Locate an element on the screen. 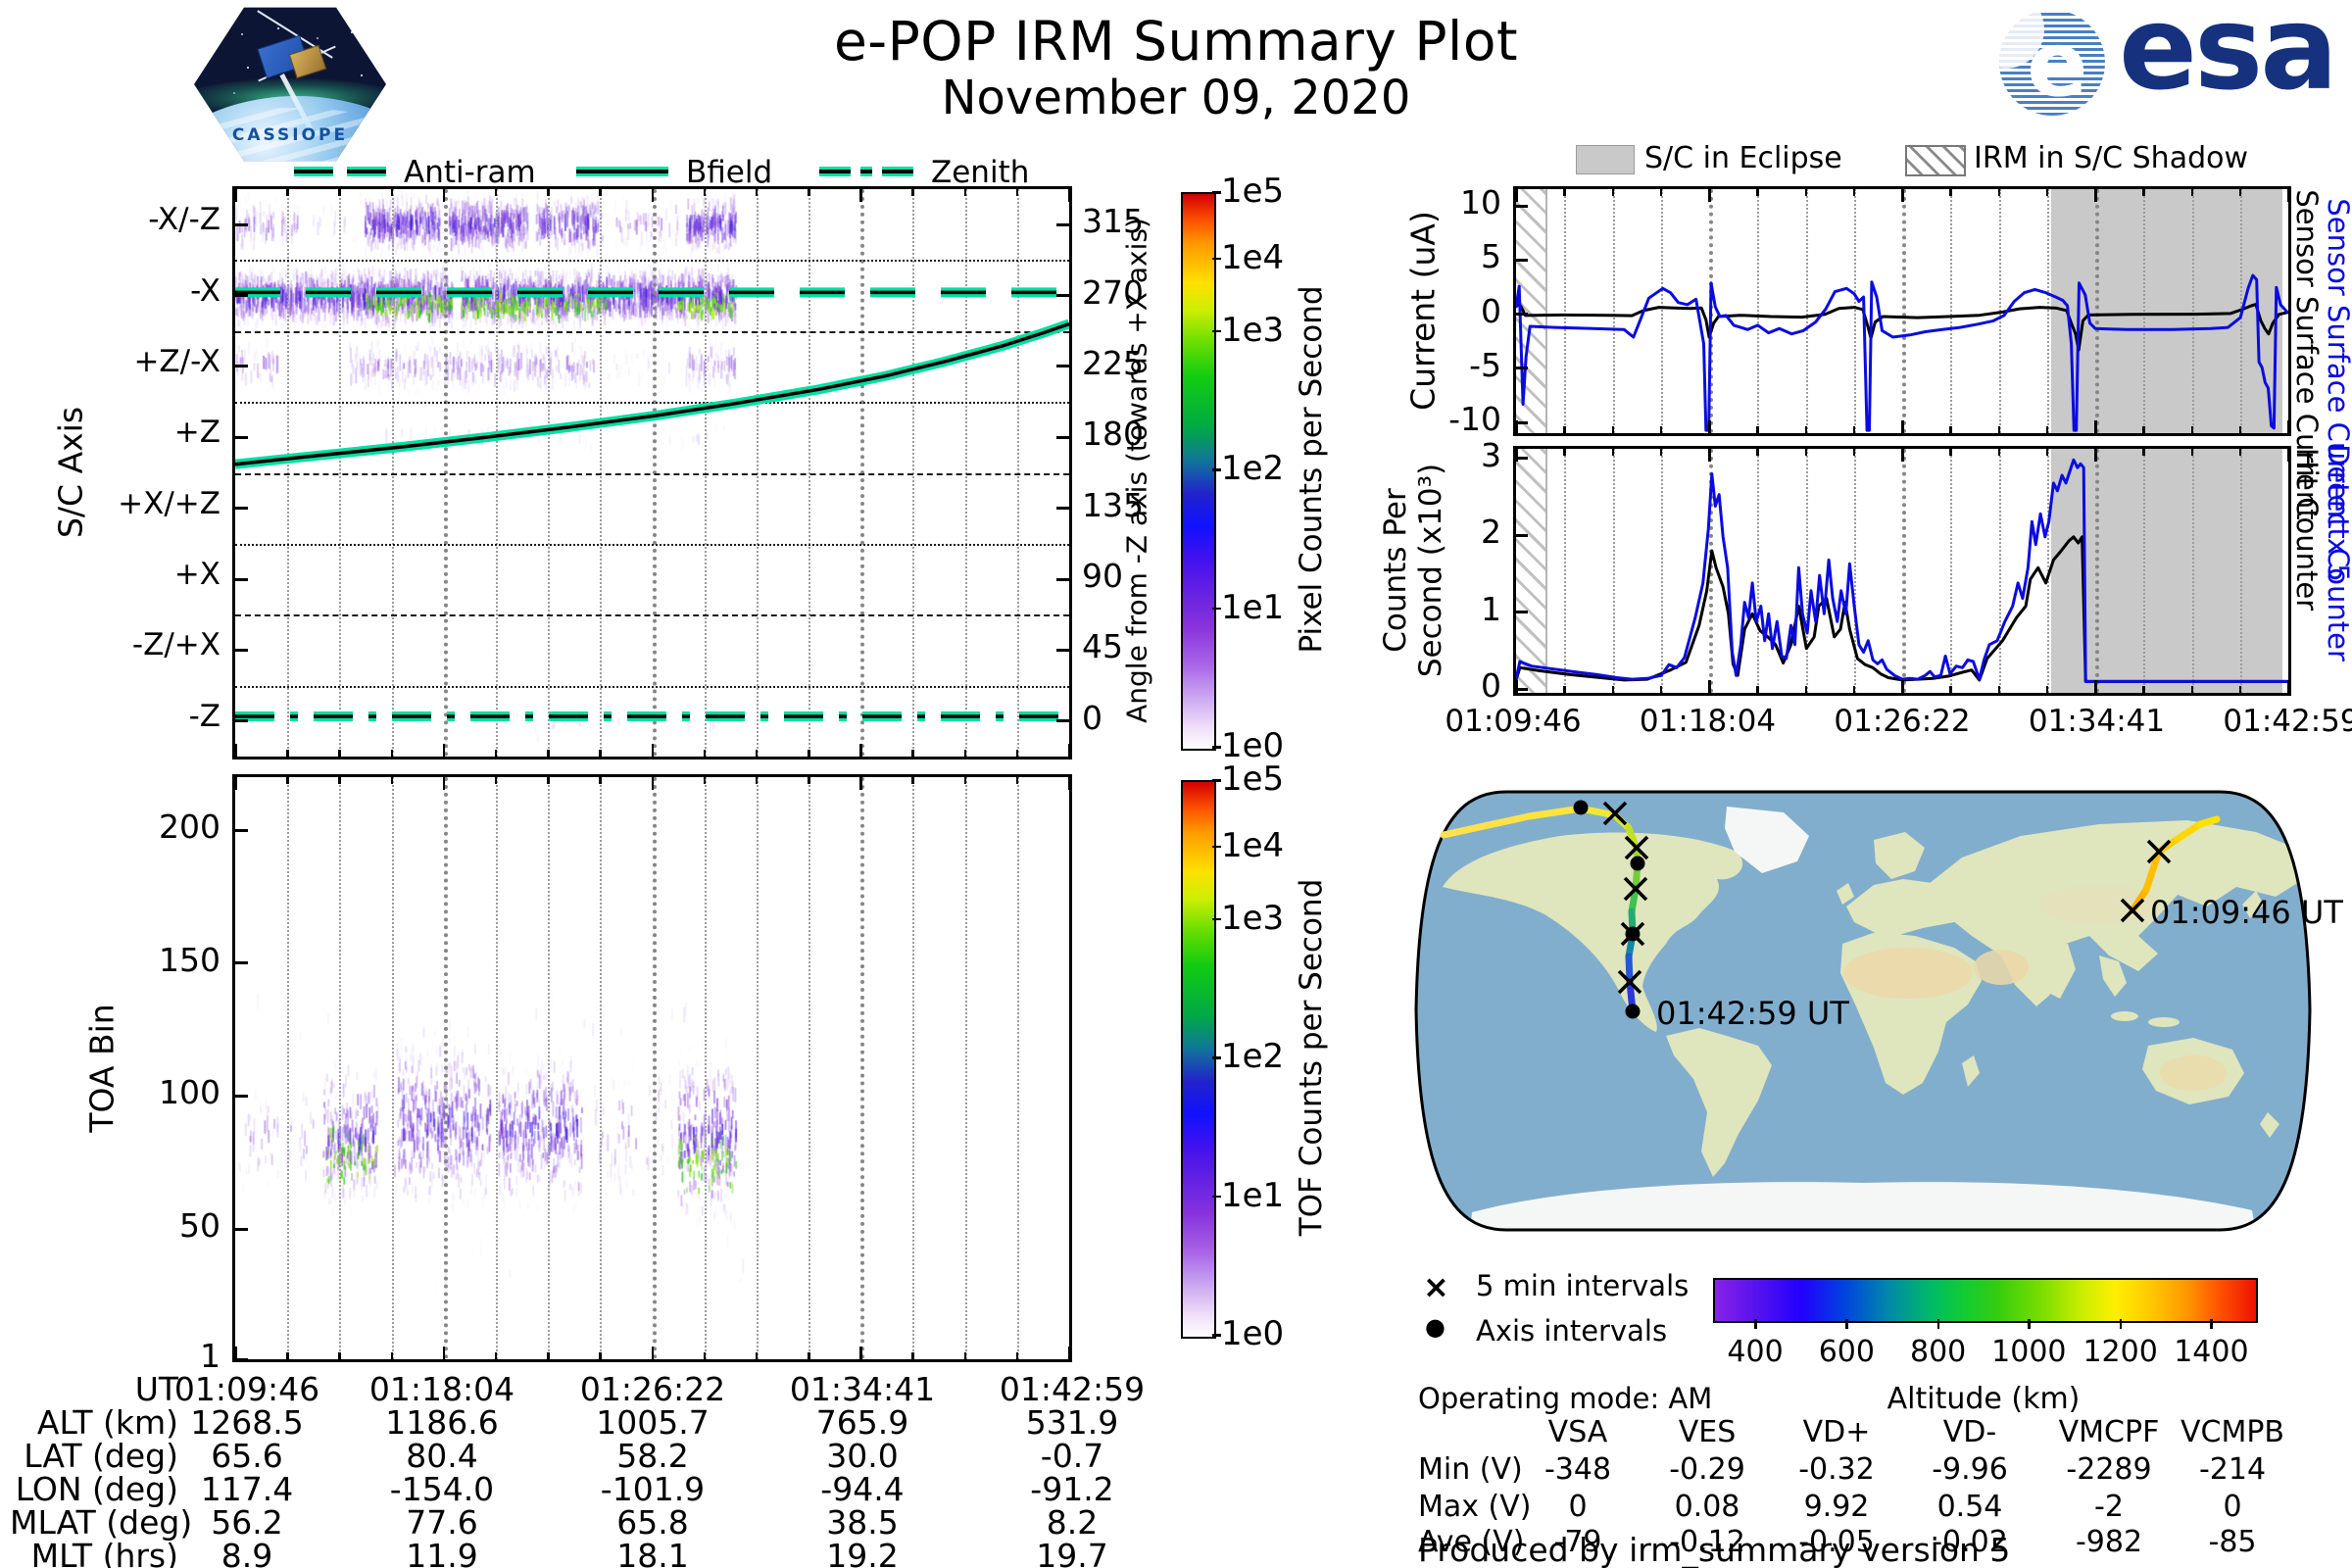 The width and height of the screenshot is (2352, 1568). volt-cell: -9.96 is located at coordinates (1970, 1469).